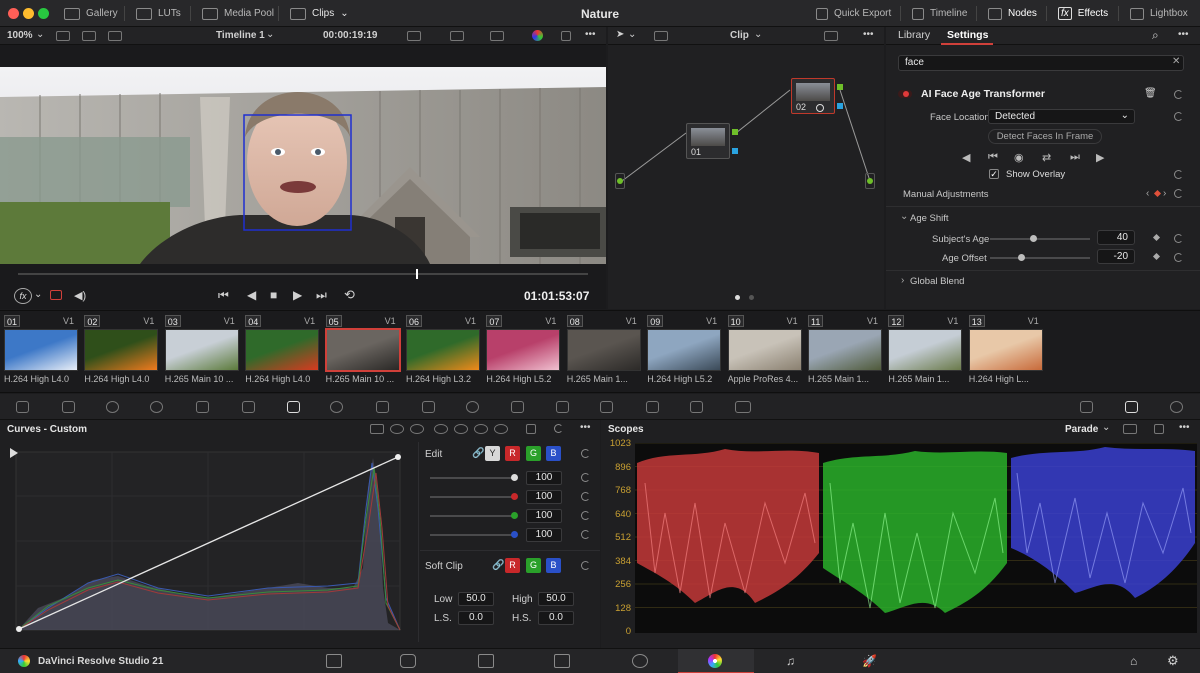 The width and height of the screenshot is (1200, 673). Describe the element at coordinates (1159, 13) in the screenshot. I see `lightbox-button: Lightbox` at that location.